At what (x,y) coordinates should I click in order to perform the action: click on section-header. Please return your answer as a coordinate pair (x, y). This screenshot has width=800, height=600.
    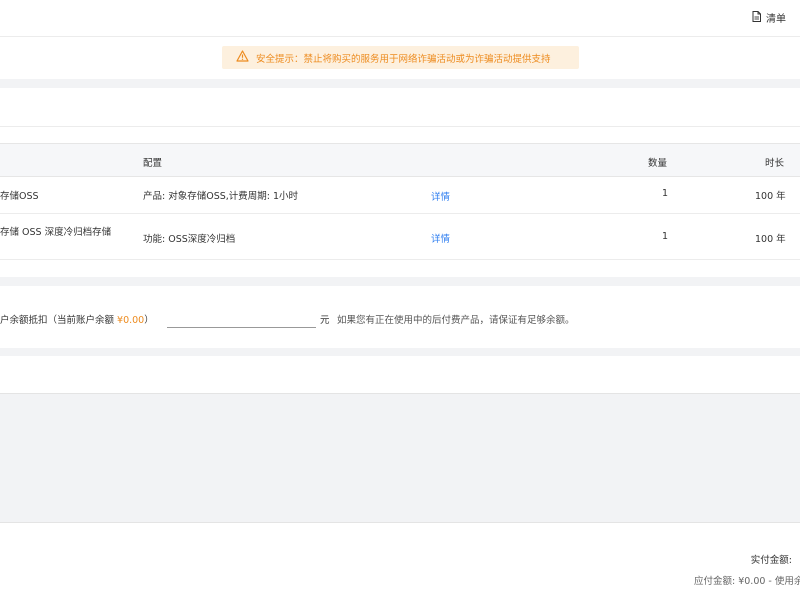
    Looking at the image, I should click on (400, 107).